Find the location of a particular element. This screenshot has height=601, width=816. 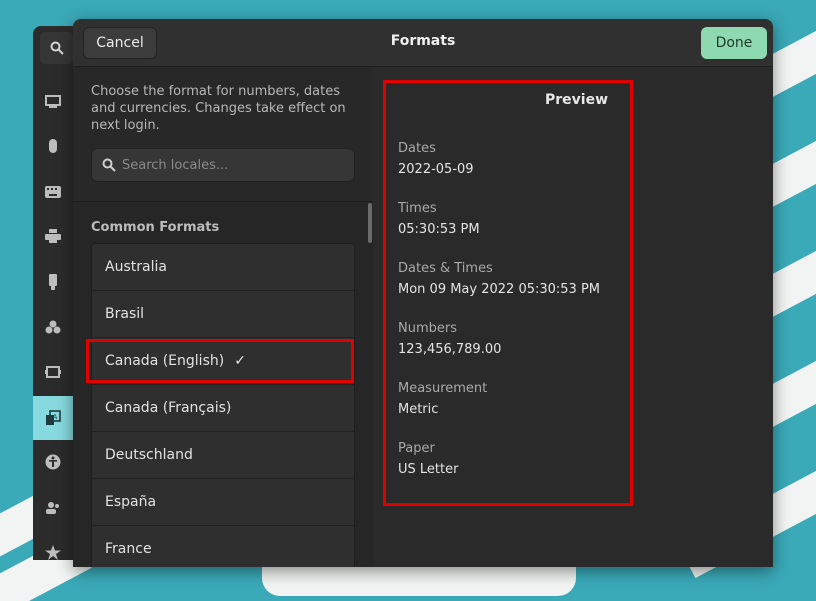

preview-label: Numbers is located at coordinates (427, 328).